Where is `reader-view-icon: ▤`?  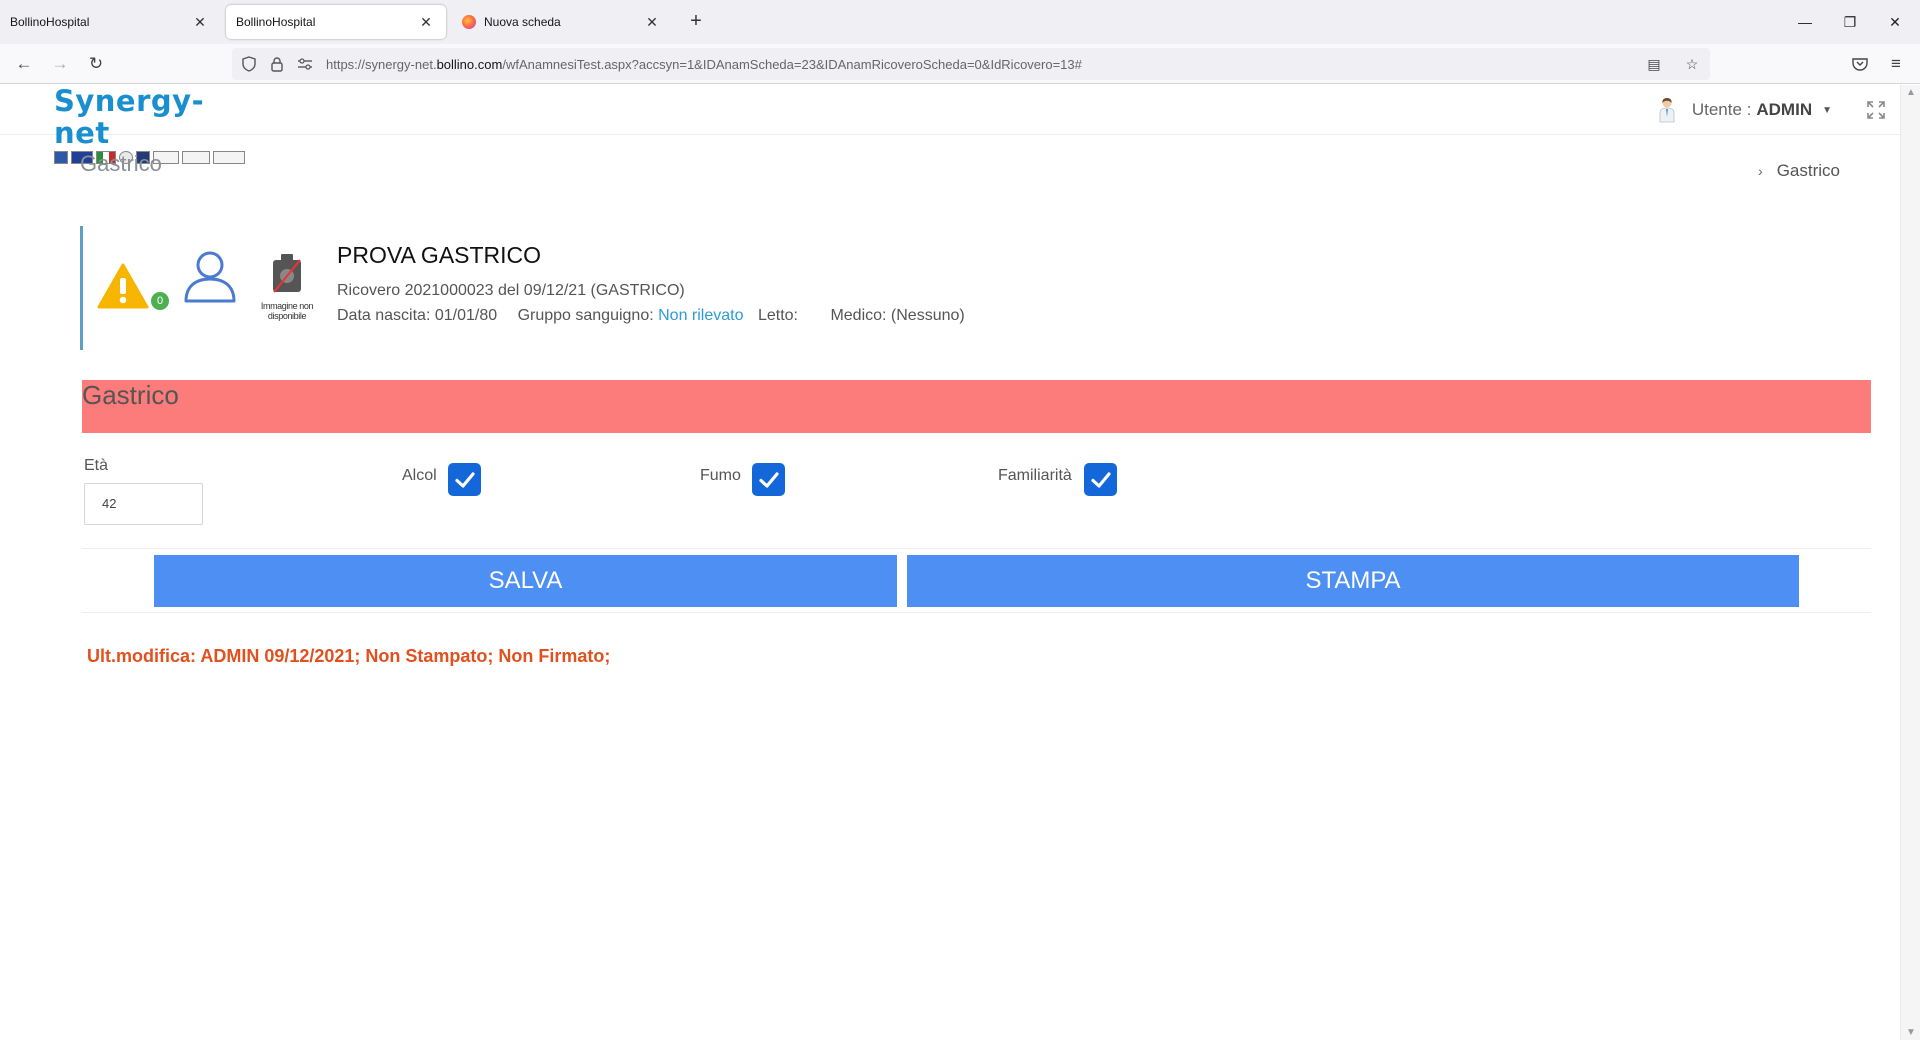 reader-view-icon: ▤ is located at coordinates (1654, 64).